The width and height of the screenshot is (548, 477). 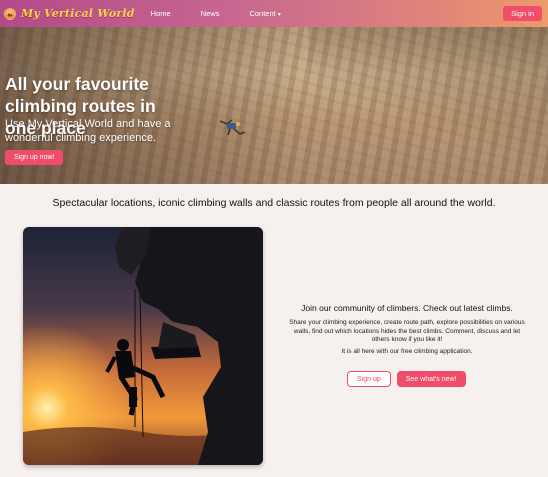 I want to click on sign-in-button: Sign in, so click(x=522, y=13).